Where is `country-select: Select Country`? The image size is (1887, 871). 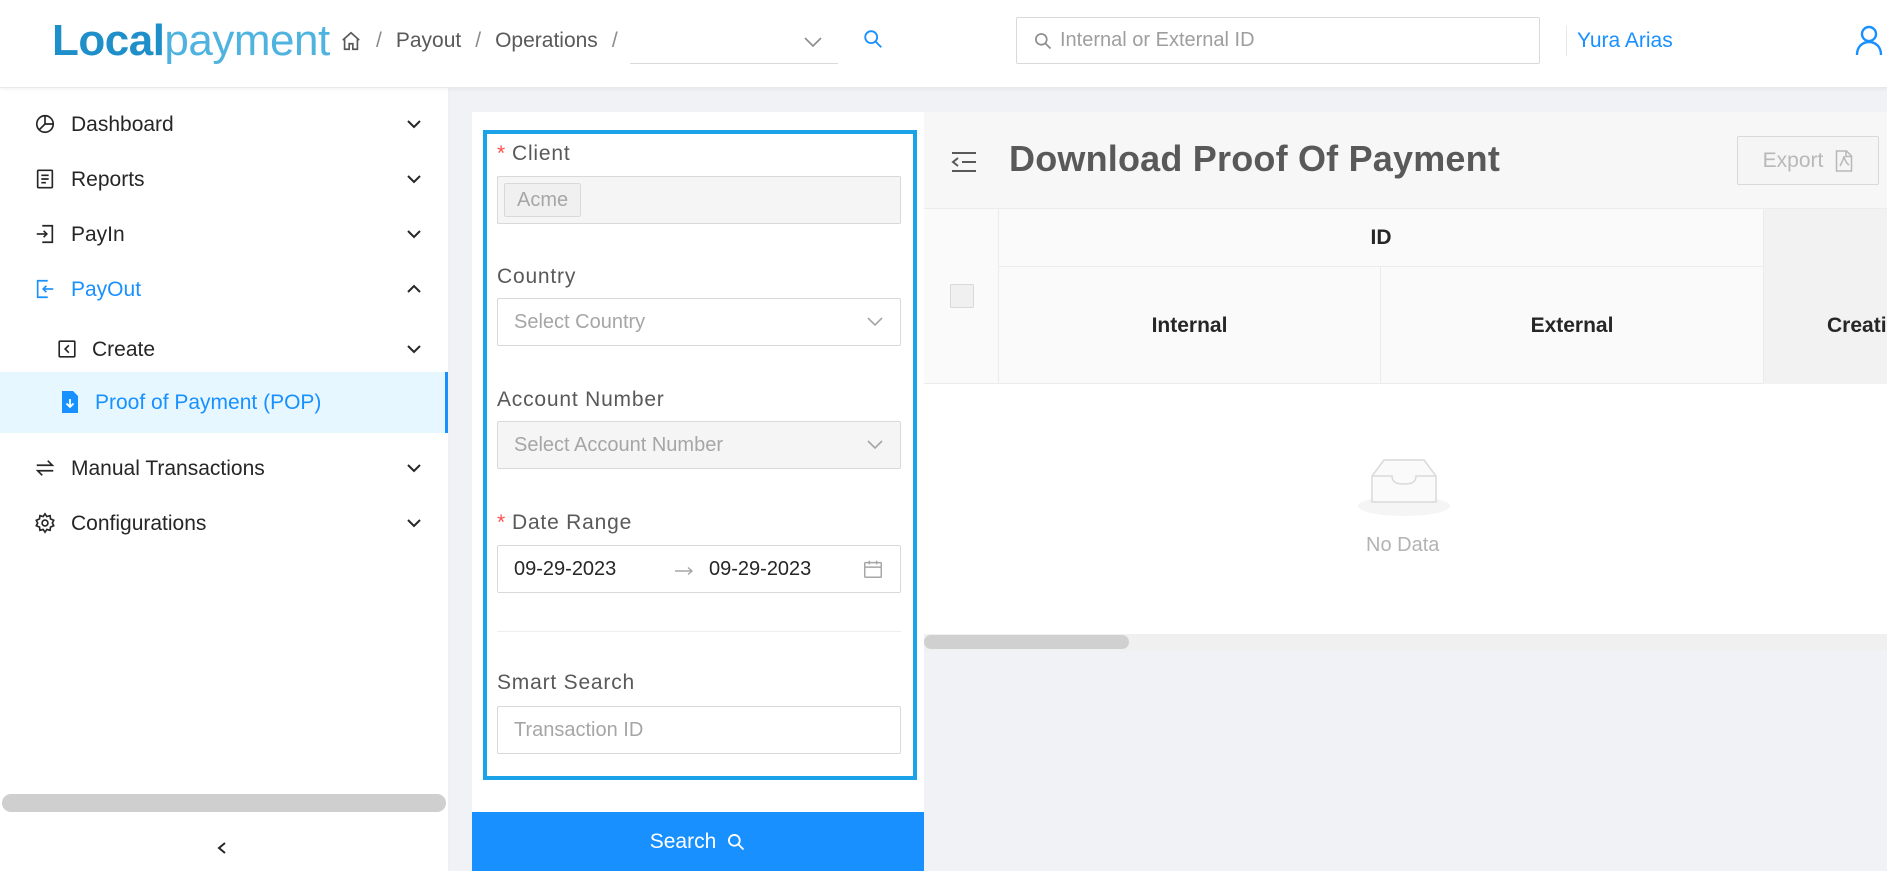
country-select: Select Country is located at coordinates (699, 322).